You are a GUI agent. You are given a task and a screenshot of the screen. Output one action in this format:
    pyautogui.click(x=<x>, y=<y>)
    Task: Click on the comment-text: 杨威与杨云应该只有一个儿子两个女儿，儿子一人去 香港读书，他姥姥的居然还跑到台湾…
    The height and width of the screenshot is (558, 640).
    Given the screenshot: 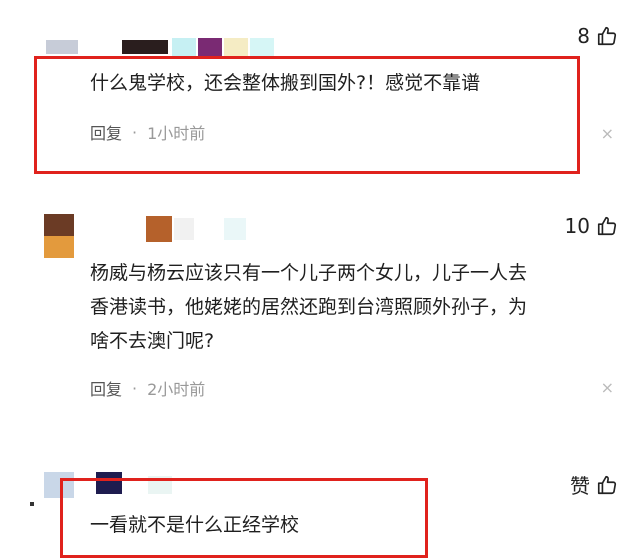 What is the action you would take?
    pyautogui.click(x=308, y=307)
    